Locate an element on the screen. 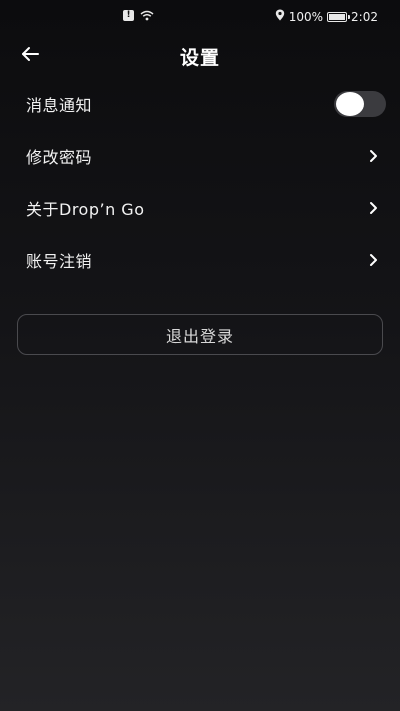 The height and width of the screenshot is (711, 400). wifi-icon is located at coordinates (147, 15).